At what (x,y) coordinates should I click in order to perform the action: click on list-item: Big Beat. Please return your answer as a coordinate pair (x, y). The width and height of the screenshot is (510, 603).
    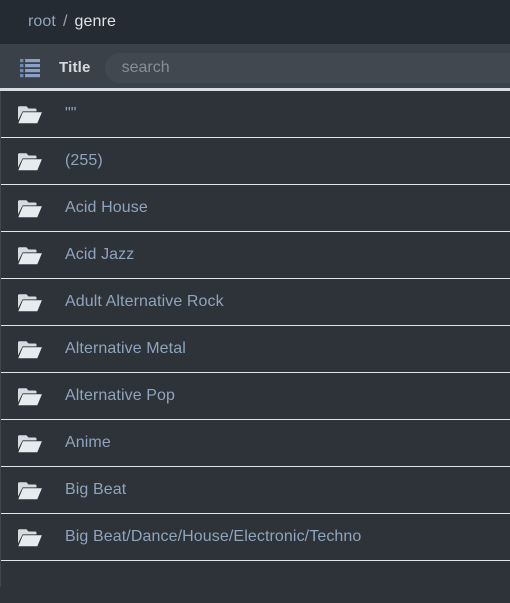
    Looking at the image, I should click on (255, 490).